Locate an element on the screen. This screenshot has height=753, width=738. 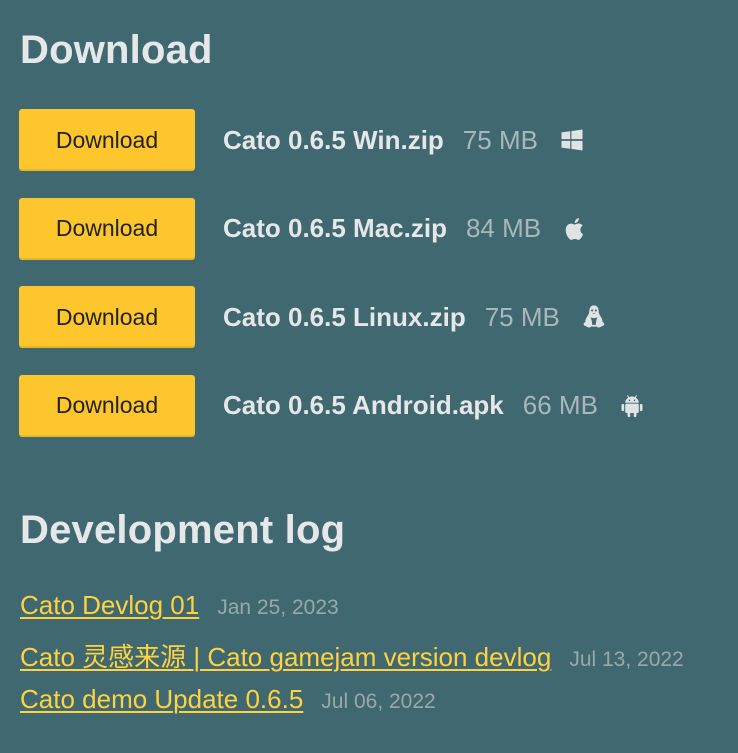
android-icon is located at coordinates (632, 406).